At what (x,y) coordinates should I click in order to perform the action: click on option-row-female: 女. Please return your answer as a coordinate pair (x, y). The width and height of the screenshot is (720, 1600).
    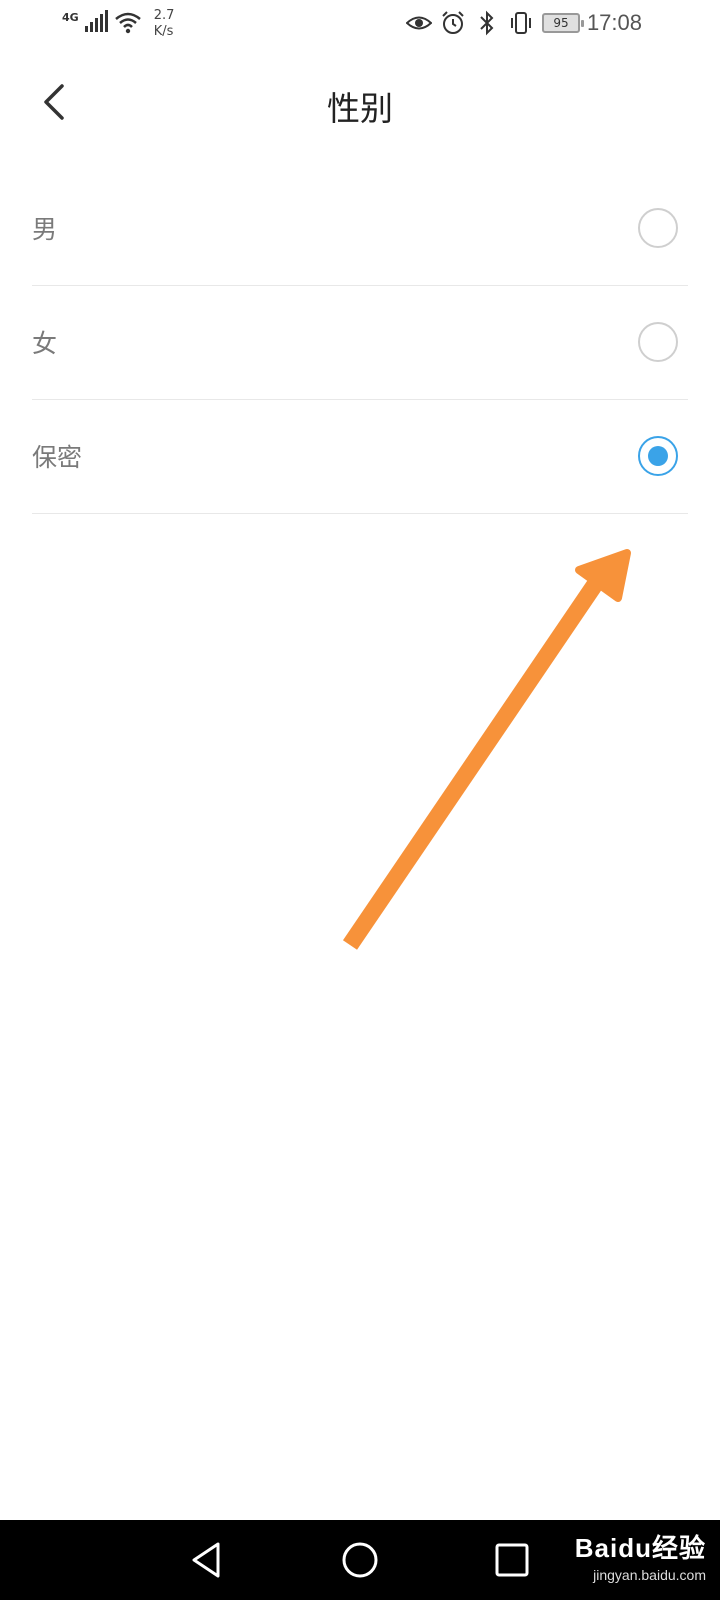
    Looking at the image, I should click on (360, 343).